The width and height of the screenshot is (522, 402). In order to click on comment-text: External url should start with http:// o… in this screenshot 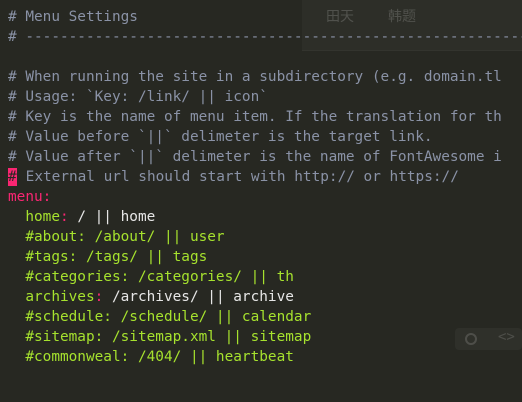, I will do `click(238, 177)`.